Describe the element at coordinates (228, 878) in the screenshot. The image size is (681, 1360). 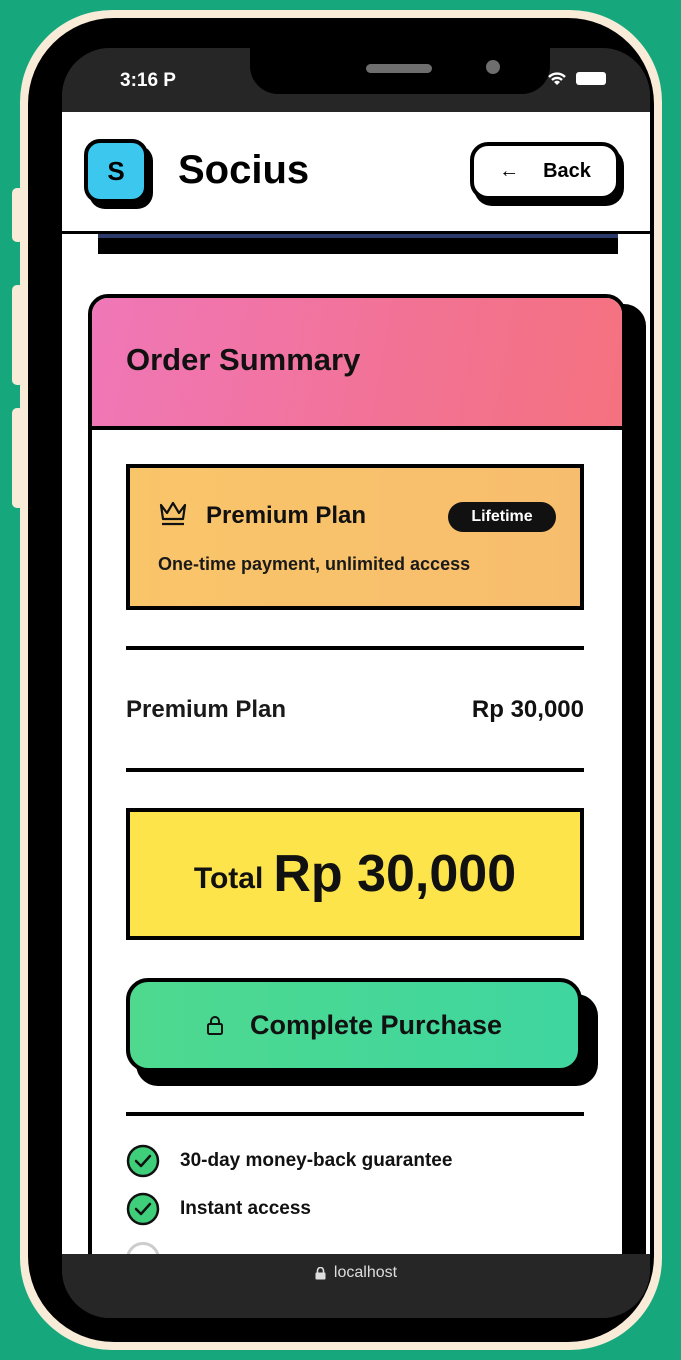
I see `total-label: Total` at that location.